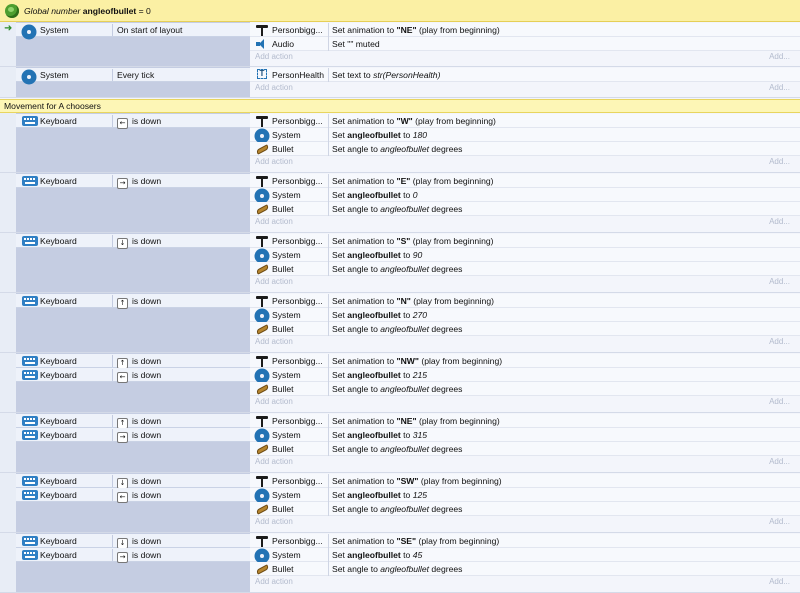 The image size is (800, 593). I want to click on condition-row: System Every tick, so click(133, 76).